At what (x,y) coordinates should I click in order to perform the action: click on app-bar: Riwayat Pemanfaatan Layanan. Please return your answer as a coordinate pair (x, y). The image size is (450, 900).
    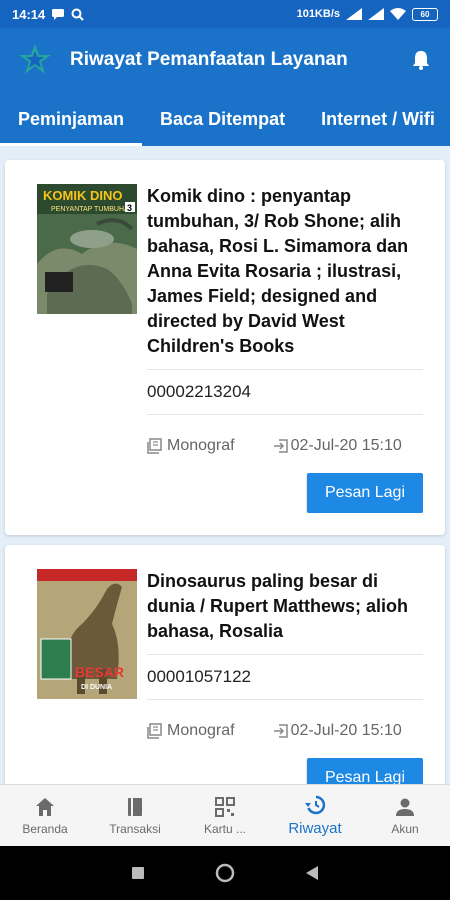
    Looking at the image, I should click on (225, 60).